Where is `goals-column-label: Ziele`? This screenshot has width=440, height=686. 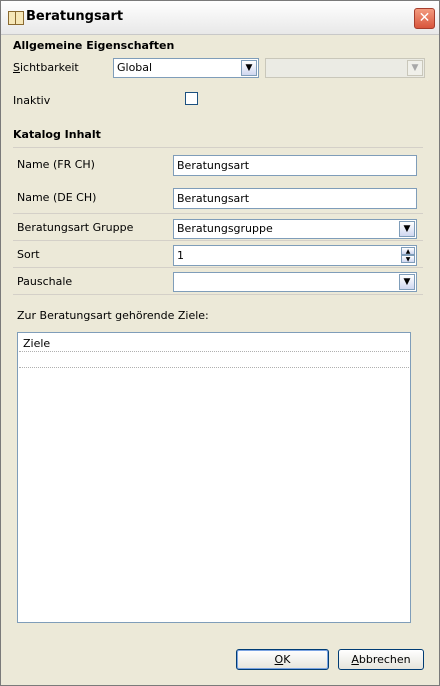
goals-column-label: Ziele is located at coordinates (37, 343).